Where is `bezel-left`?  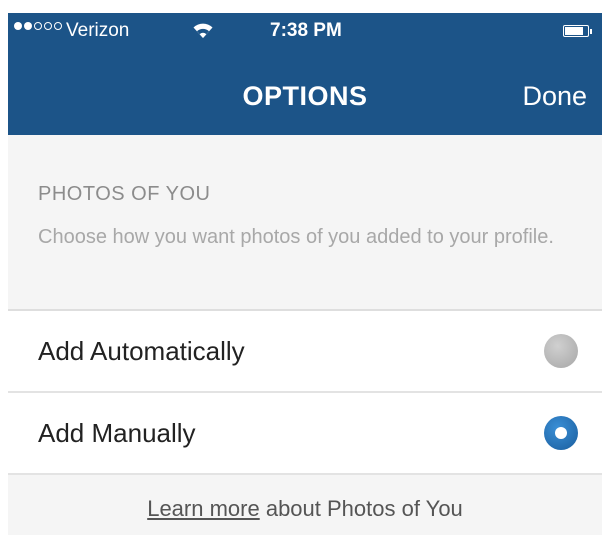
bezel-left is located at coordinates (4, 267).